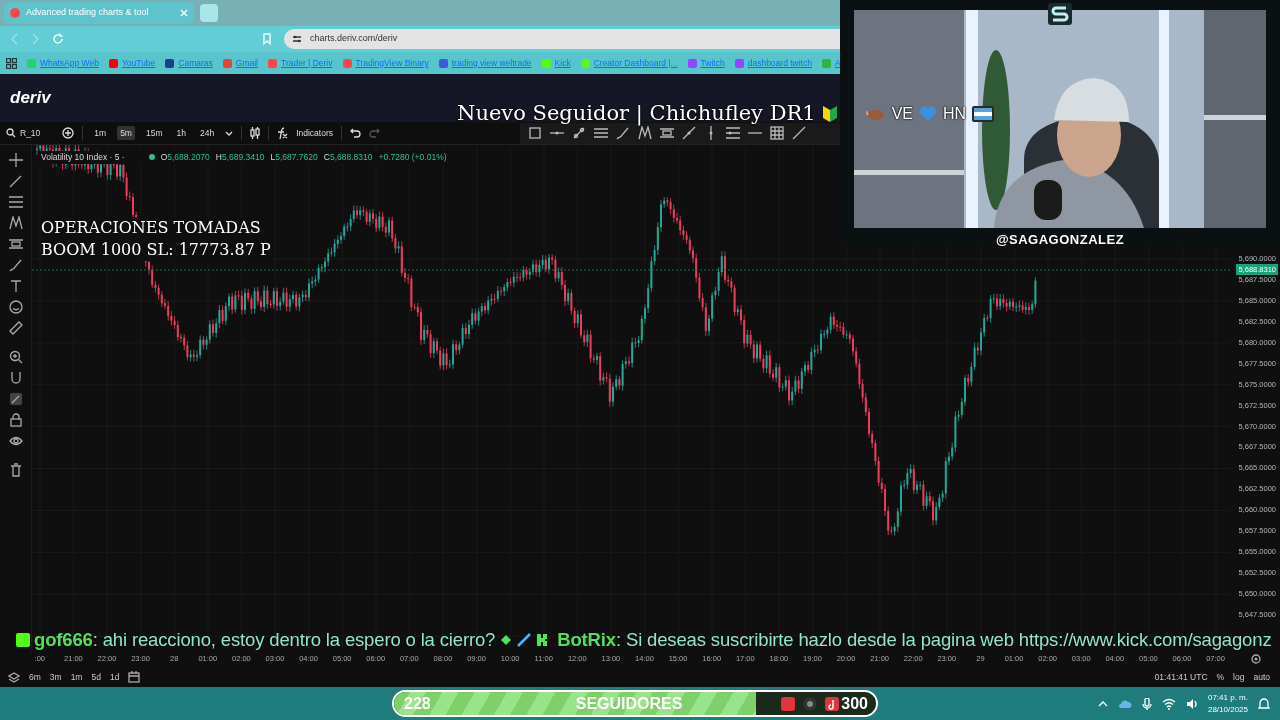 This screenshot has width=1280, height=720. What do you see at coordinates (294, 157) in the screenshot?
I see `ohlc-value: L5,687.7620` at bounding box center [294, 157].